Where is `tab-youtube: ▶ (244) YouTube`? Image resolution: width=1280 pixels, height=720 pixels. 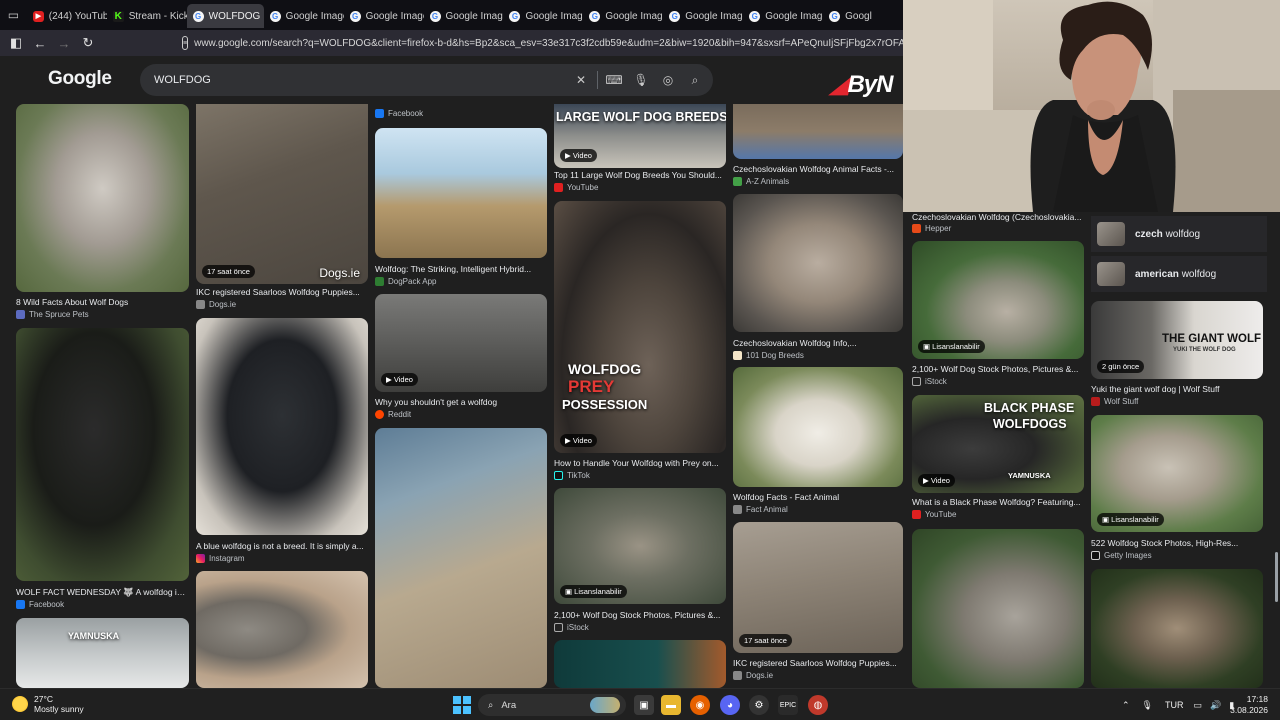
tab-youtube: ▶ (244) YouTube is located at coordinates (67, 16).